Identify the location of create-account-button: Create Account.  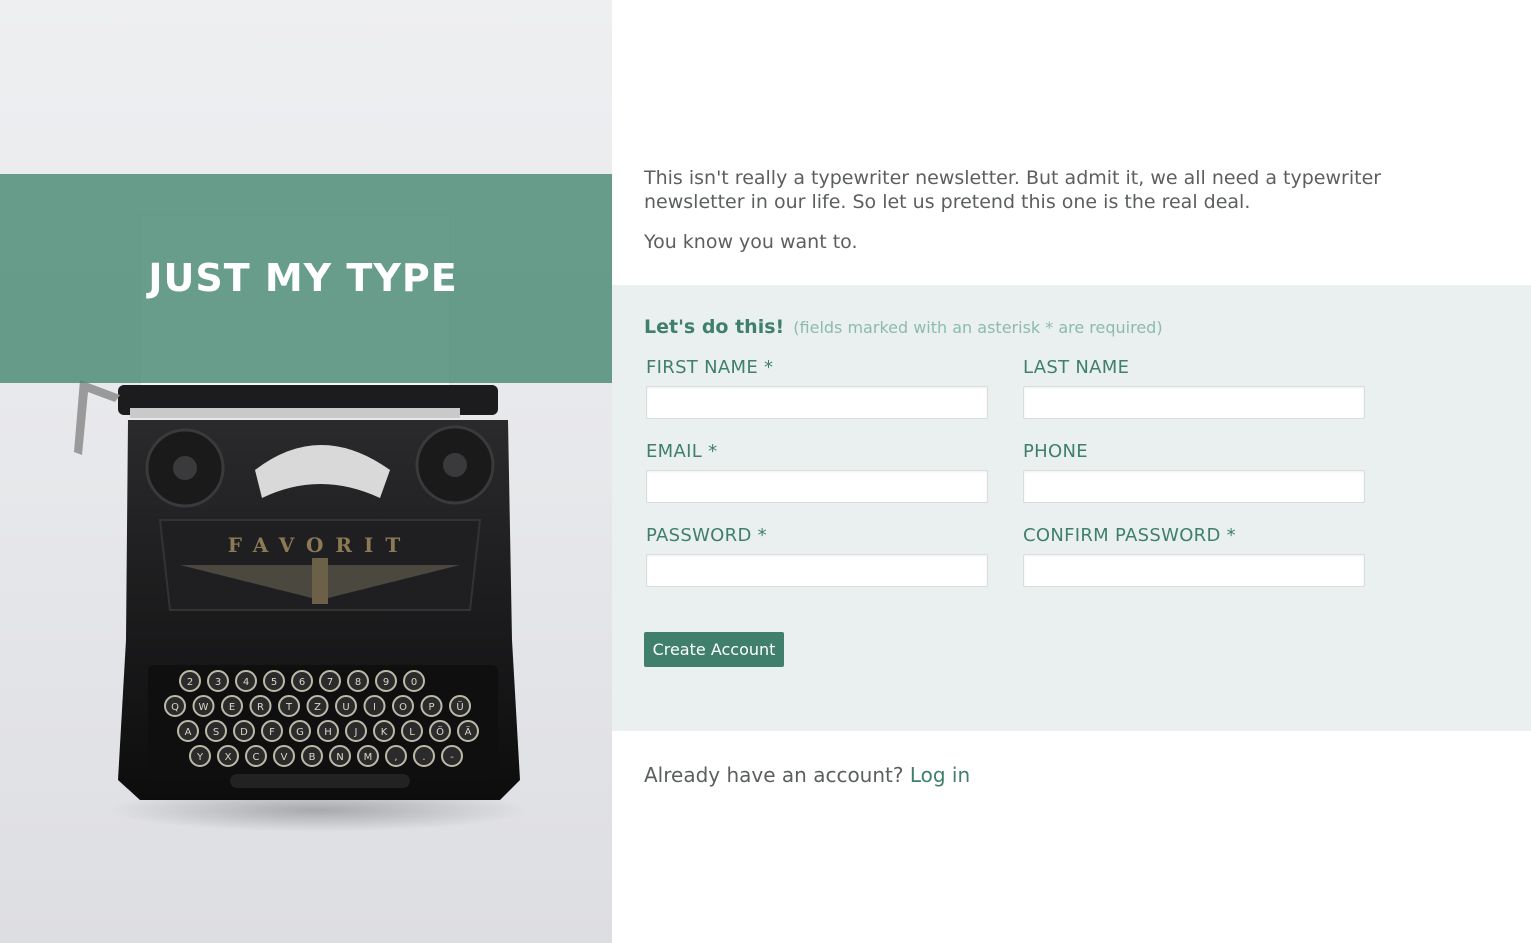
(714, 649).